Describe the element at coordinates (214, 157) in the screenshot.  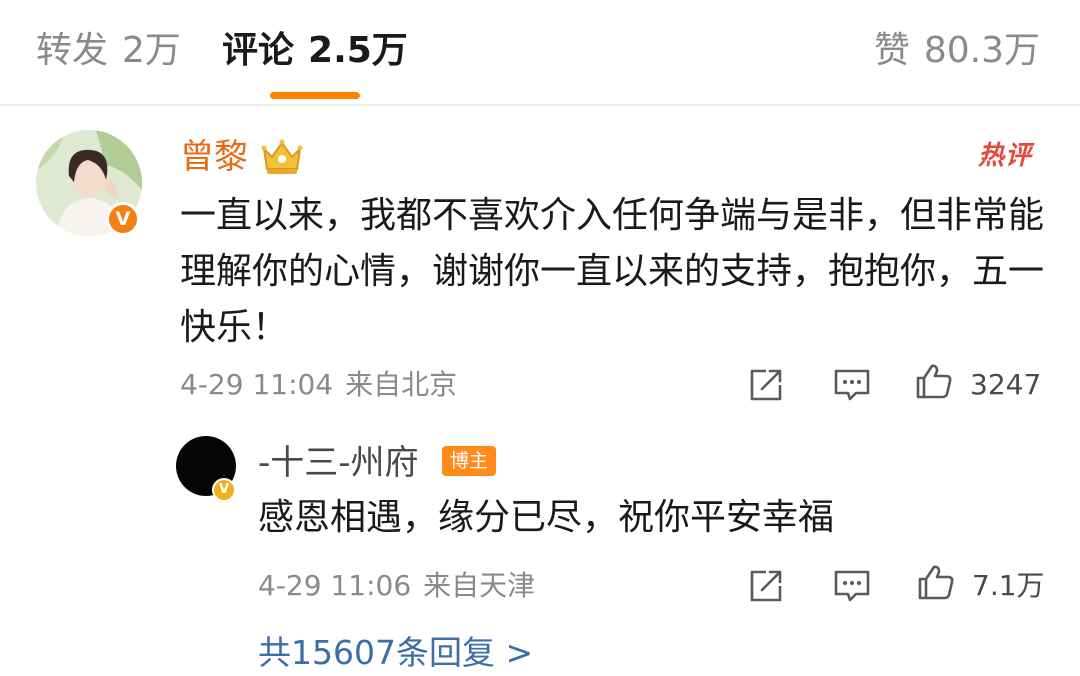
I see `comment-author-name: 曾黎` at that location.